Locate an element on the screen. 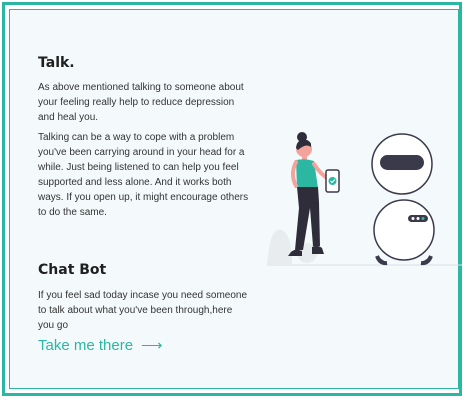 The width and height of the screenshot is (470, 403). robot-figure is located at coordinates (403, 199).